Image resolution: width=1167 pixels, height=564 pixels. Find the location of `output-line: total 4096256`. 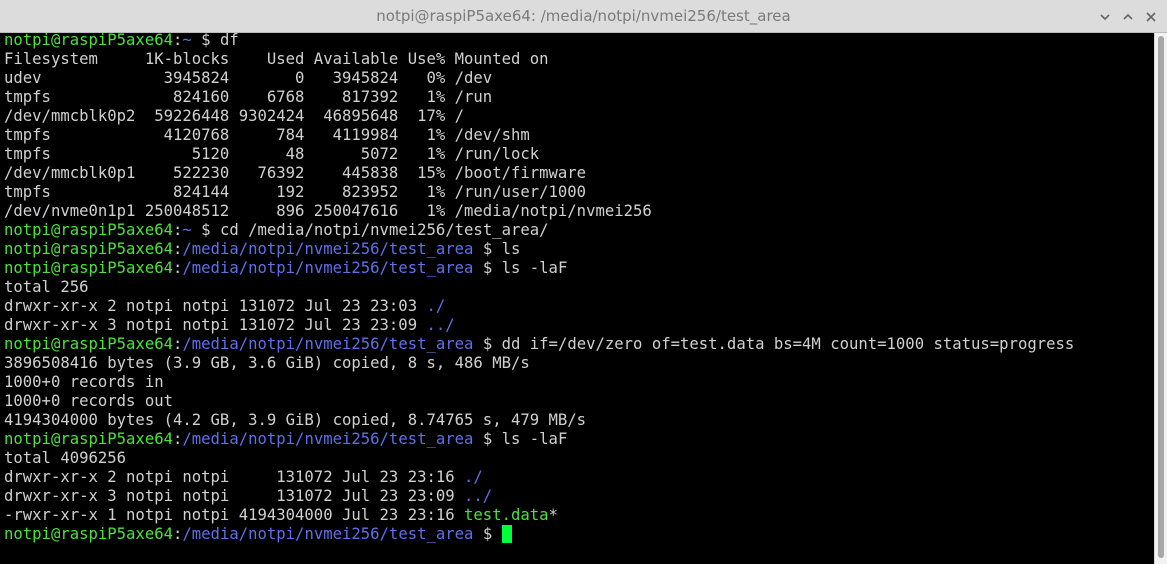

output-line: total 4096256 is located at coordinates (65, 458).